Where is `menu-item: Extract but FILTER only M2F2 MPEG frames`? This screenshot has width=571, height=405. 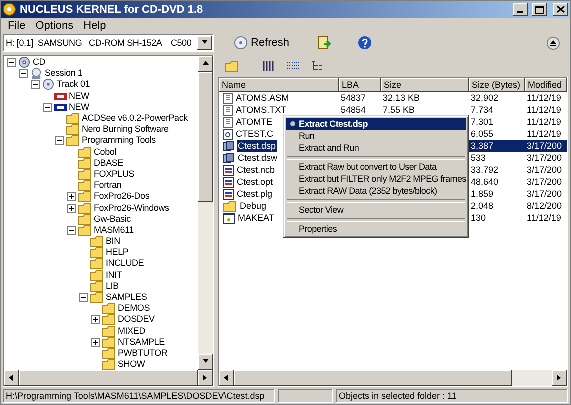
menu-item: Extract but FILTER only M2F2 MPEG frames is located at coordinates (376, 179).